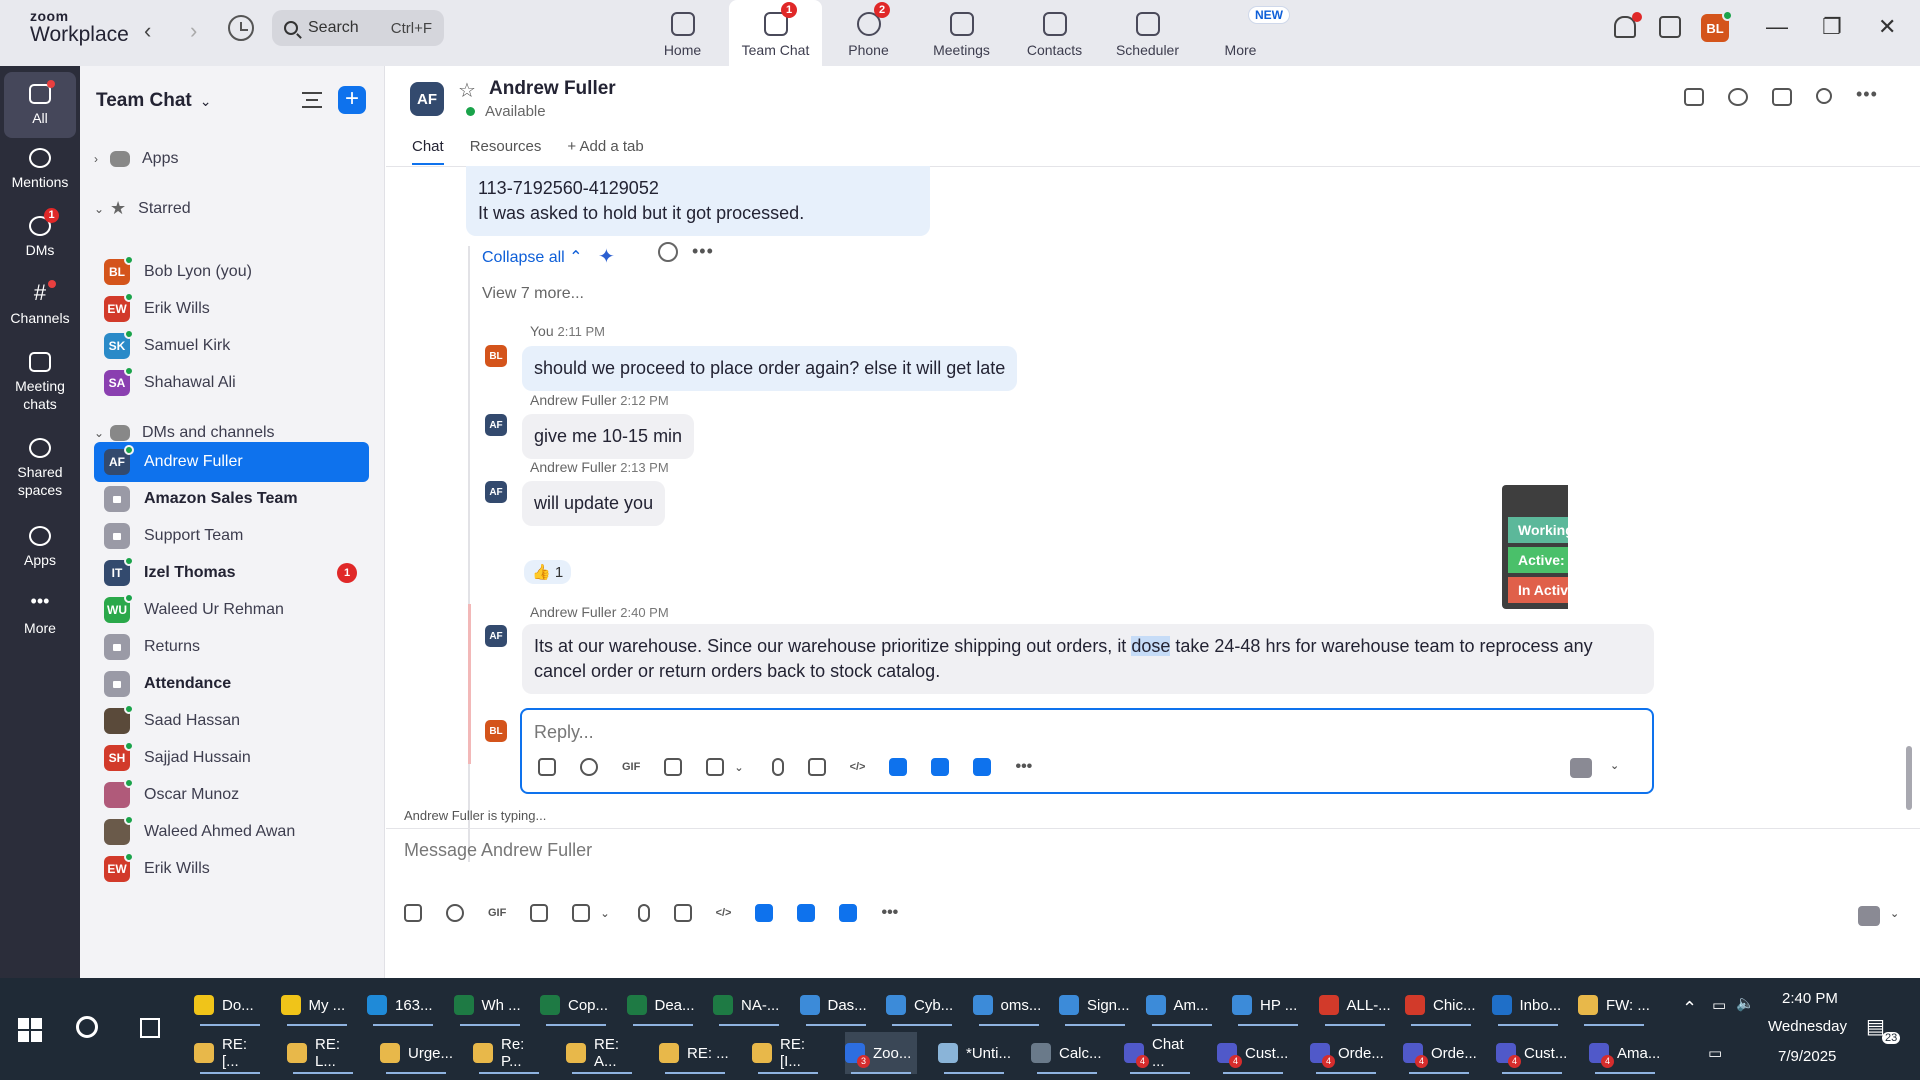 Image resolution: width=1920 pixels, height=1080 pixels. I want to click on volume-icon: 🔈, so click(1745, 1003).